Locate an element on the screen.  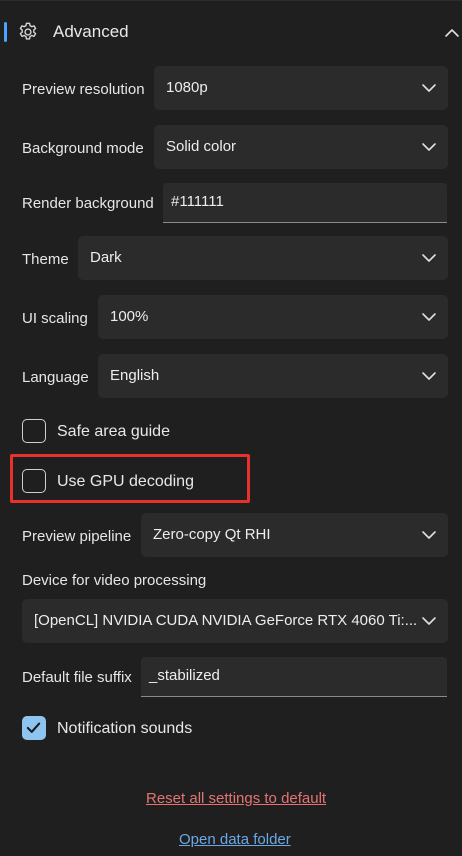
notification-sounds-checkbox is located at coordinates (34, 728).